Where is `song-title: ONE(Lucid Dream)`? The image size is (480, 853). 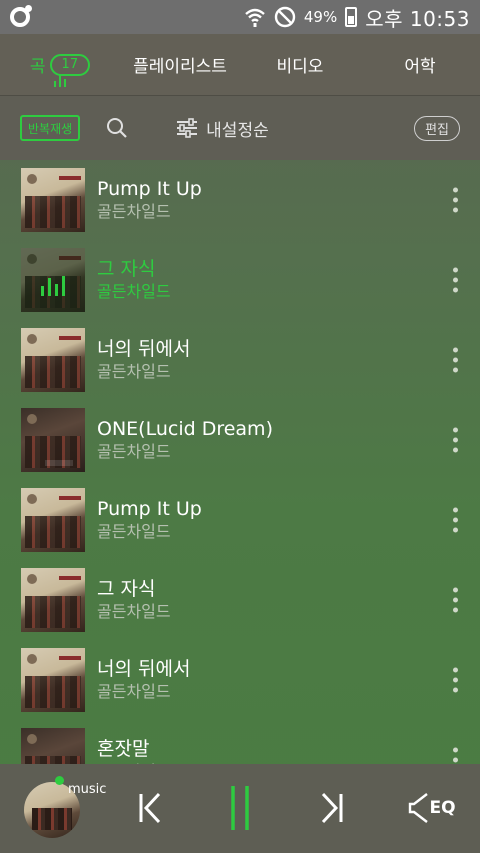 song-title: ONE(Lucid Dream) is located at coordinates (185, 429).